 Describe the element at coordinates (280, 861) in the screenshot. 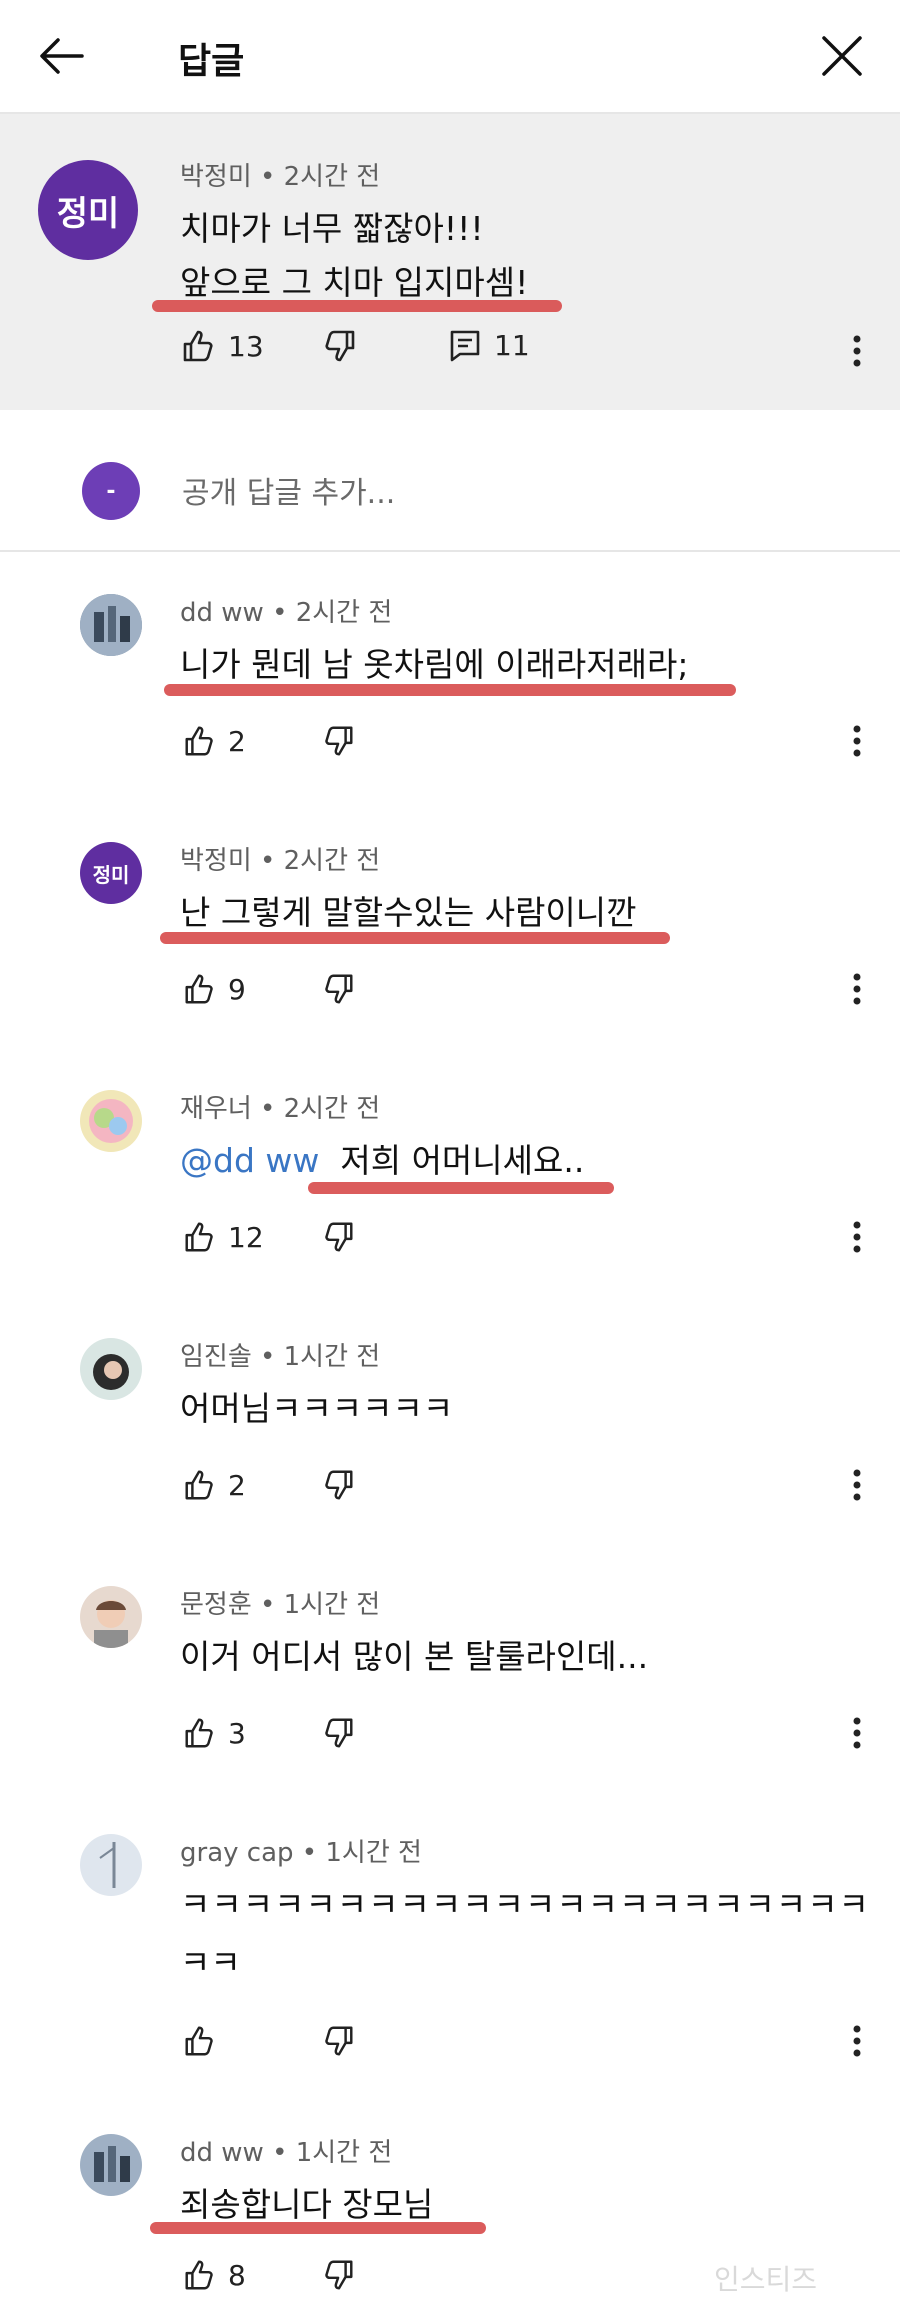

I see `comment-meta: 박정미 • 2시간 전` at that location.